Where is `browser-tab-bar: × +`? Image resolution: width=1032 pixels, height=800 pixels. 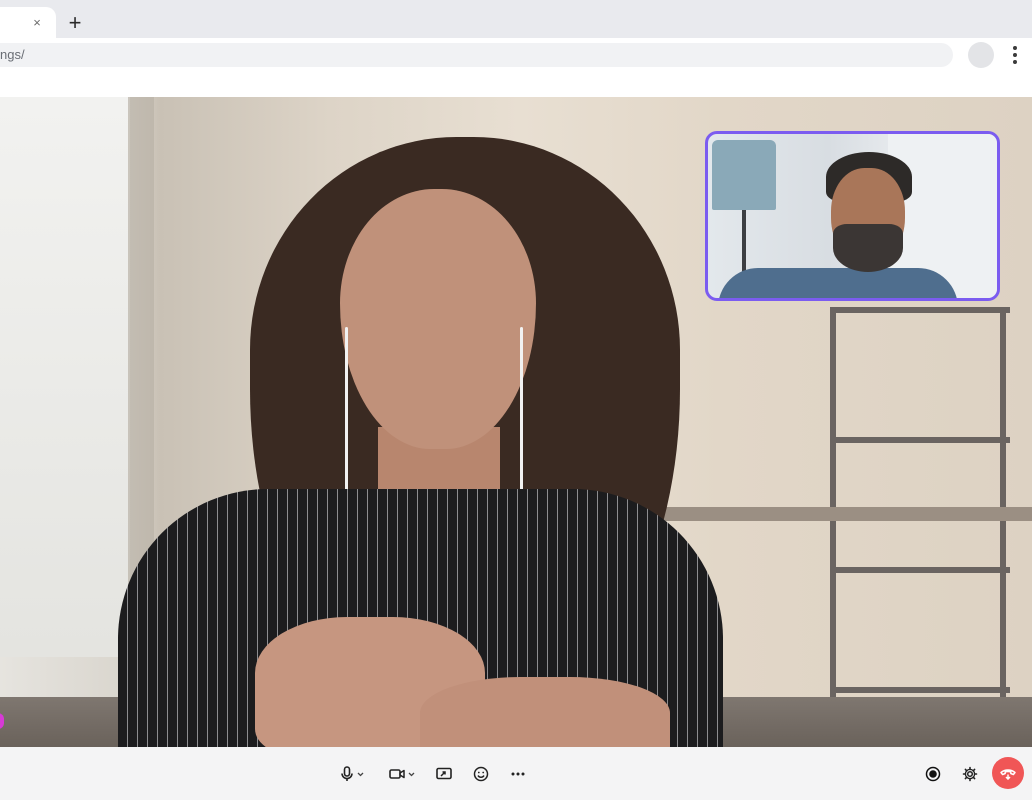 browser-tab-bar: × + is located at coordinates (516, 19).